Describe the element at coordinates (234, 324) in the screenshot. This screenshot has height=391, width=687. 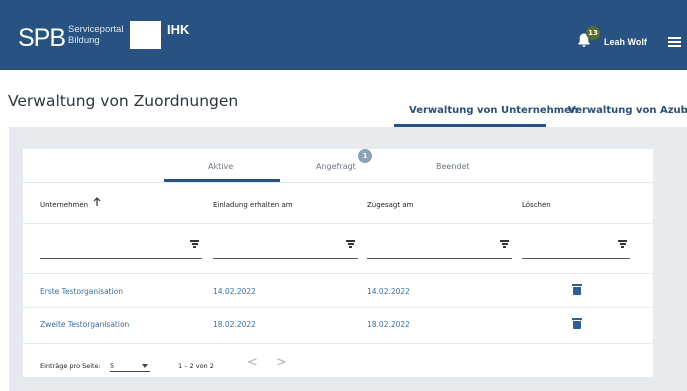
I see `row-invited-date: 18.02.2022` at that location.